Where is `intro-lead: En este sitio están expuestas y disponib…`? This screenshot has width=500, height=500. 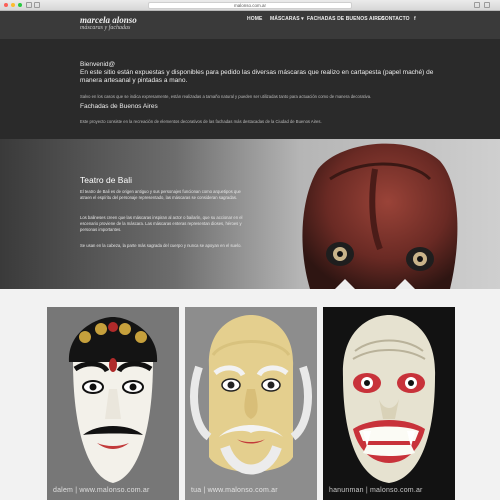 intro-lead: En este sitio están expuestas y disponib… is located at coordinates (257, 76).